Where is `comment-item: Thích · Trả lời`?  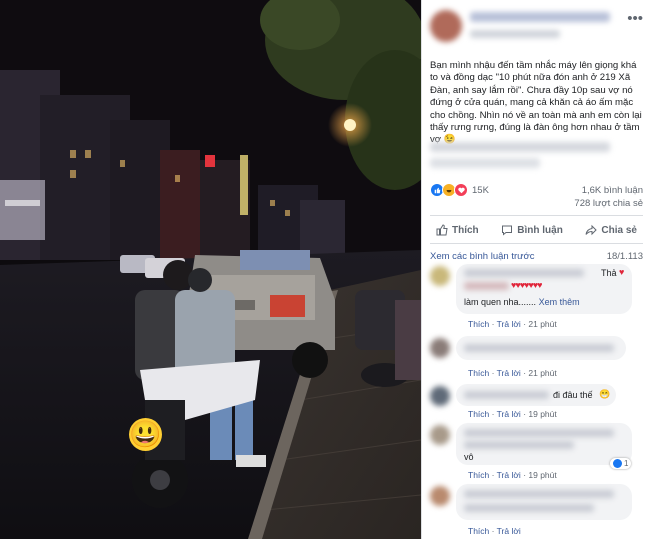
comment-item: Thích · Trả lời is located at coordinates (537, 511).